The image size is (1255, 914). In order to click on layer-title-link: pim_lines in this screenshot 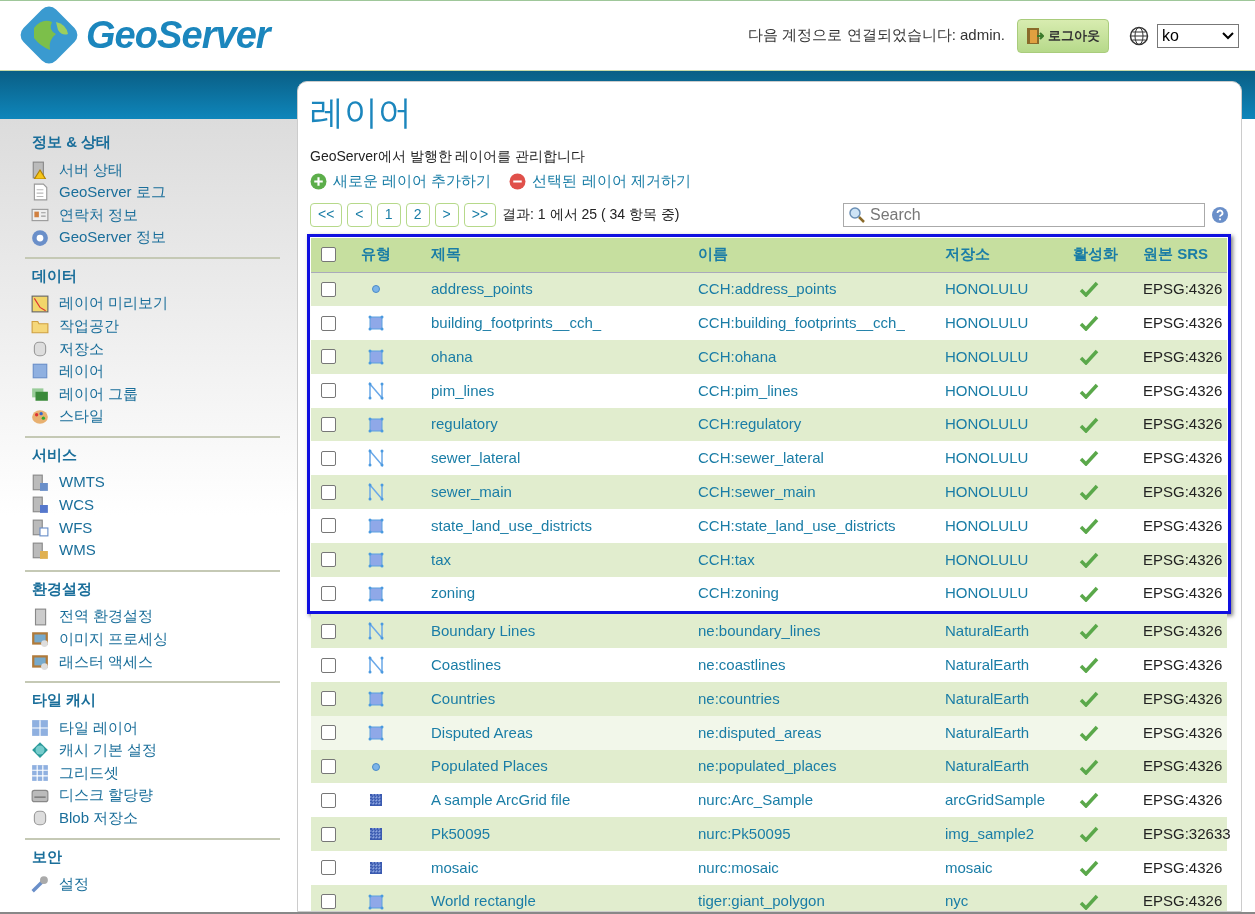, I will do `click(550, 391)`.